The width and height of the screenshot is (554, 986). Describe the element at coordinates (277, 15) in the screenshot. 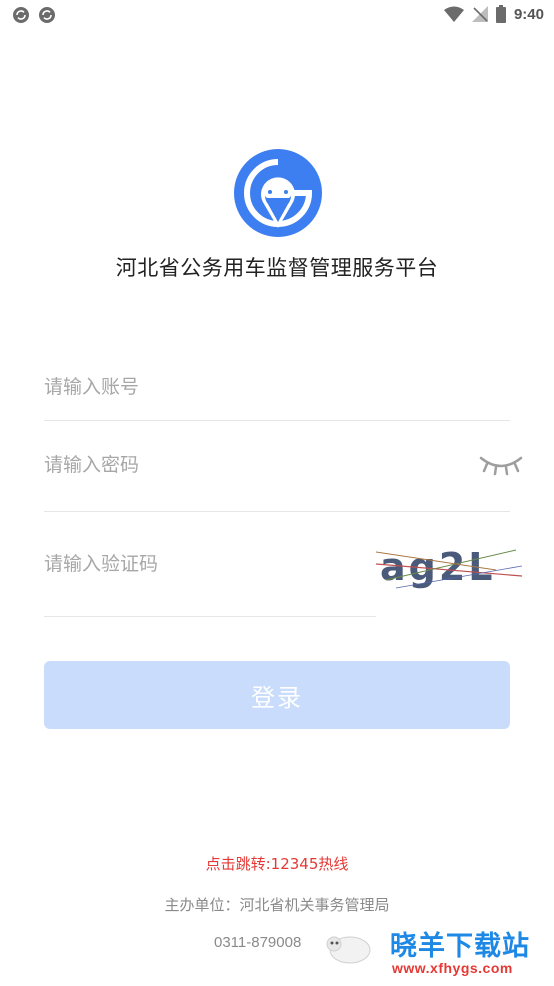

I see `status-bar: 9:40` at that location.